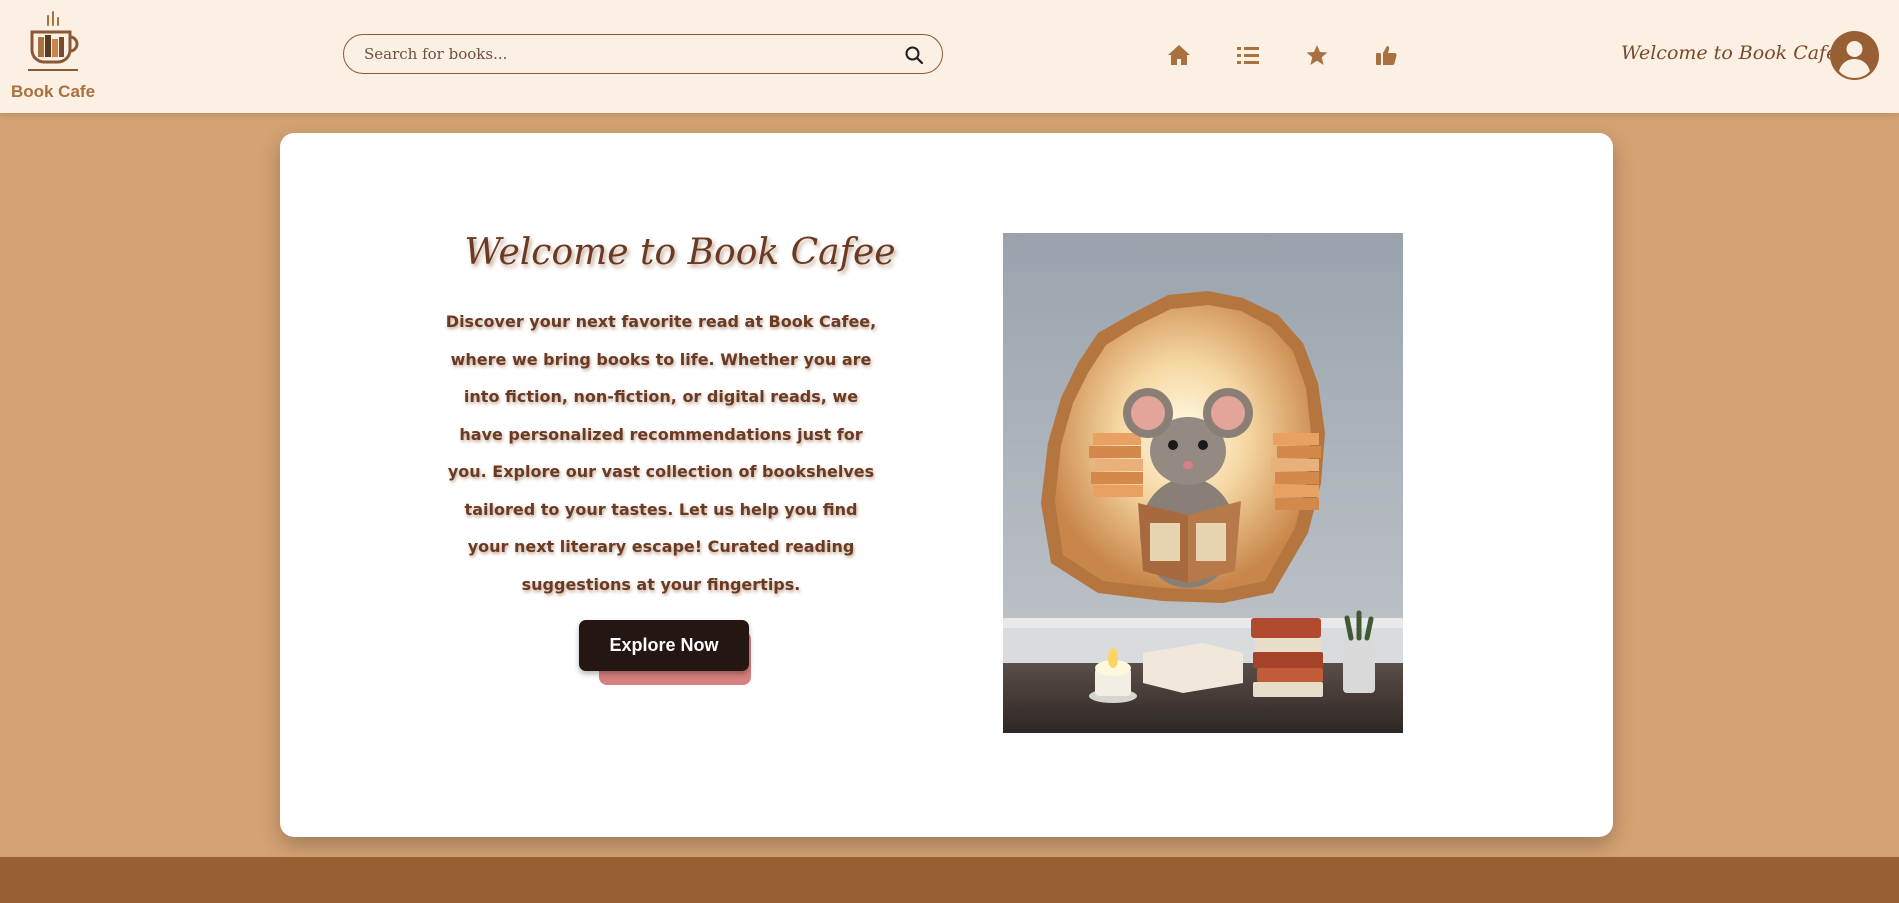  What do you see at coordinates (1854, 55) in the screenshot?
I see `user-avatar-icon` at bounding box center [1854, 55].